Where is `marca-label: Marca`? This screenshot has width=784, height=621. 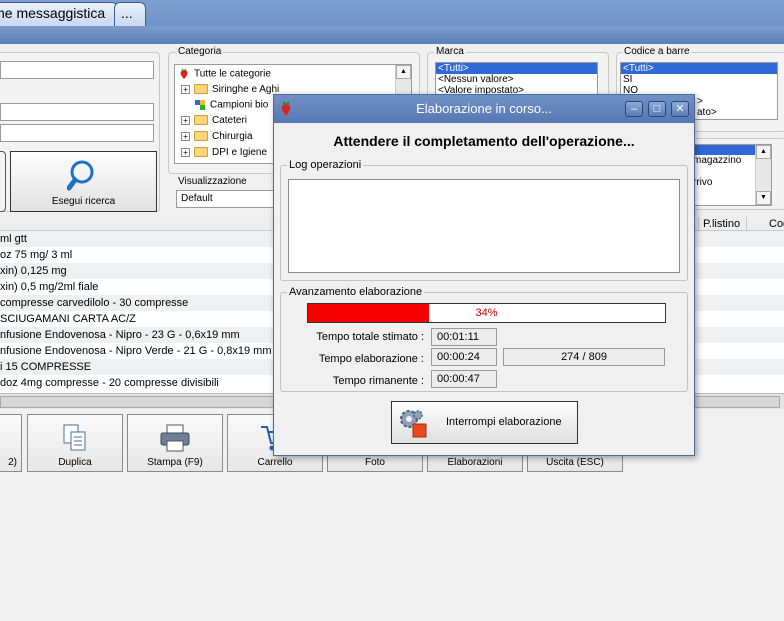
marca-label: Marca is located at coordinates (450, 51).